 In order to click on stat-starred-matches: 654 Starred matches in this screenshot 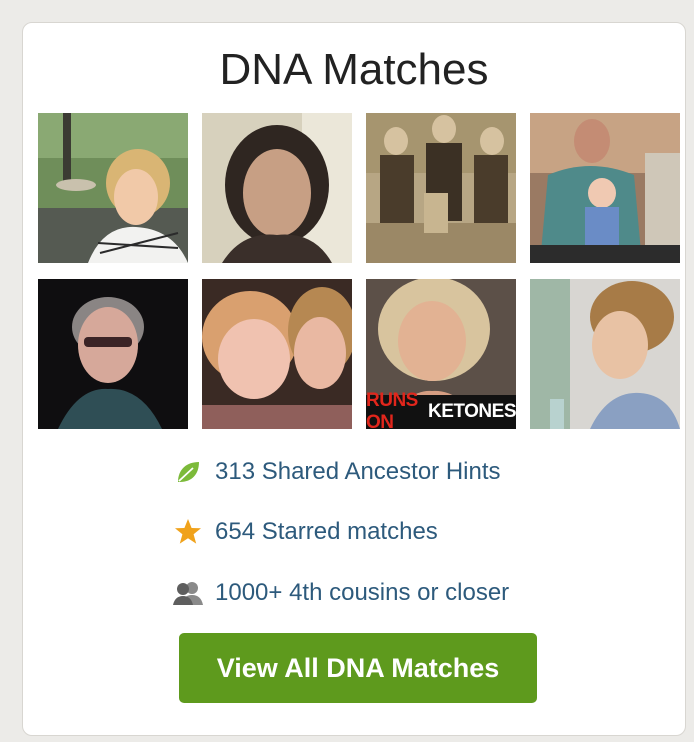, I will do `click(305, 532)`.